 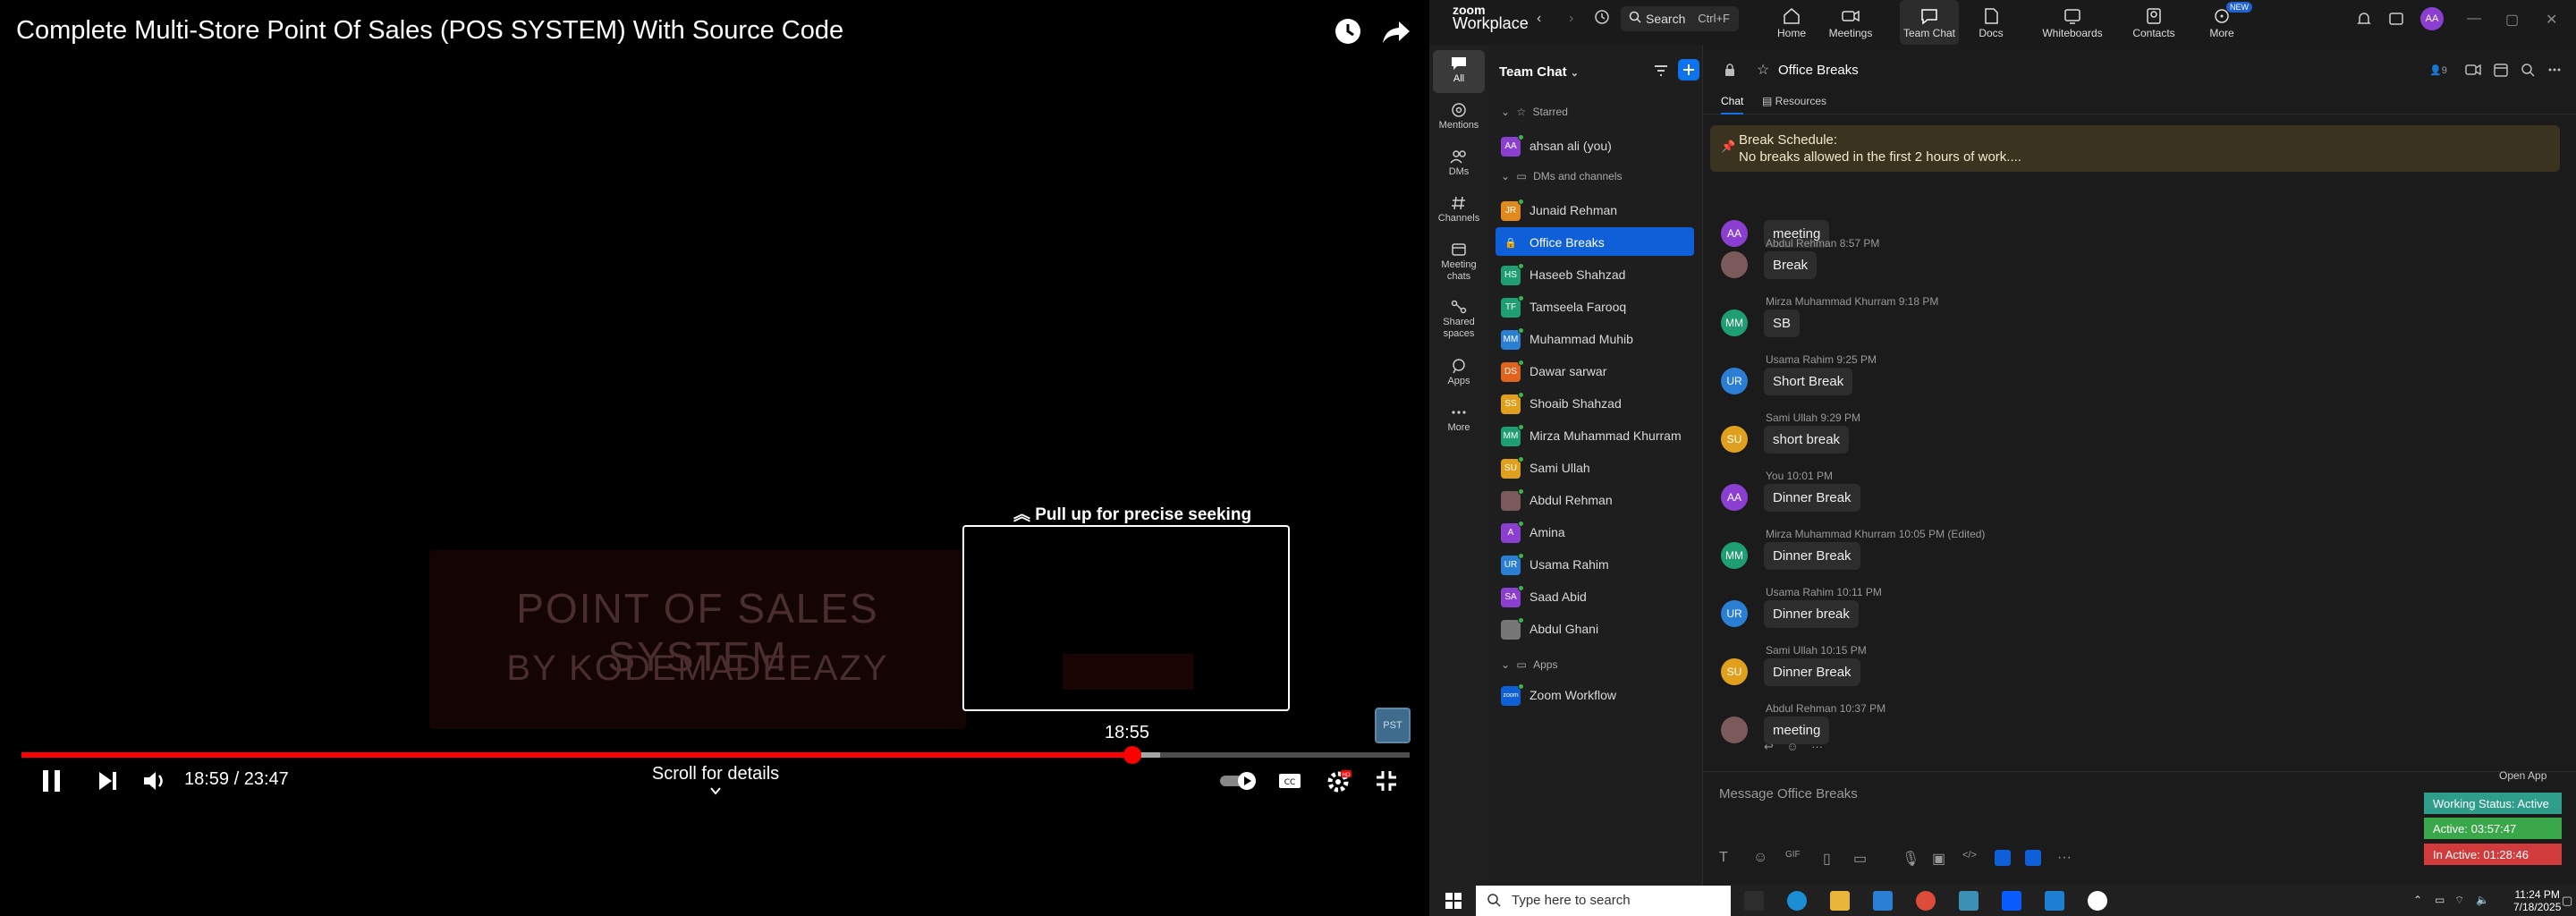 I want to click on ellipsis-icon: ···, so click(x=1817, y=746).